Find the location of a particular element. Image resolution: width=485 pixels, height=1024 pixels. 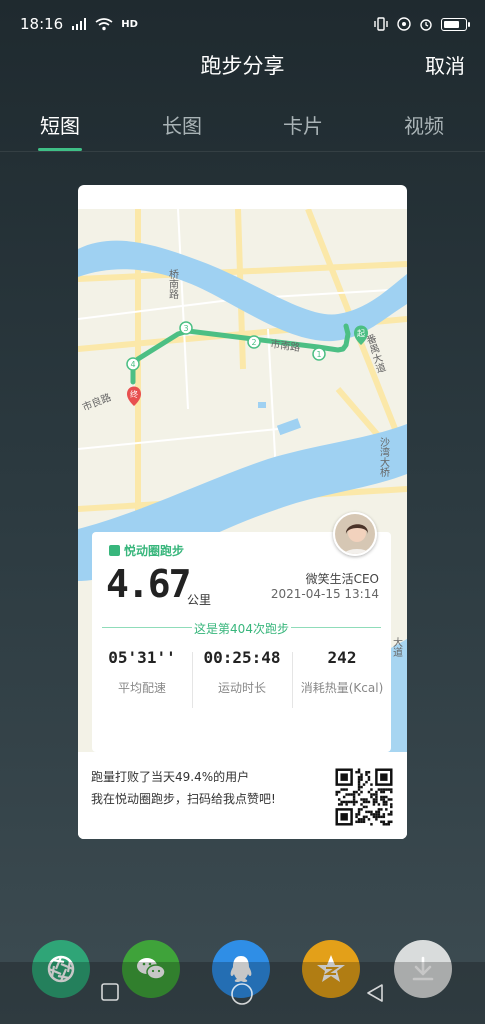

metric-label: 平均配速 is located at coordinates (141, 688).